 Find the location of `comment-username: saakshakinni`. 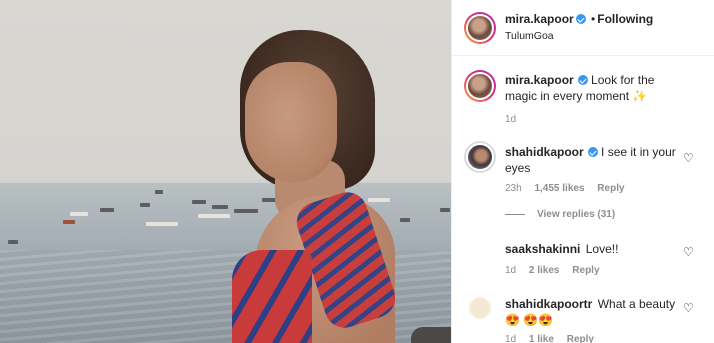

comment-username: saakshakinni is located at coordinates (542, 249).